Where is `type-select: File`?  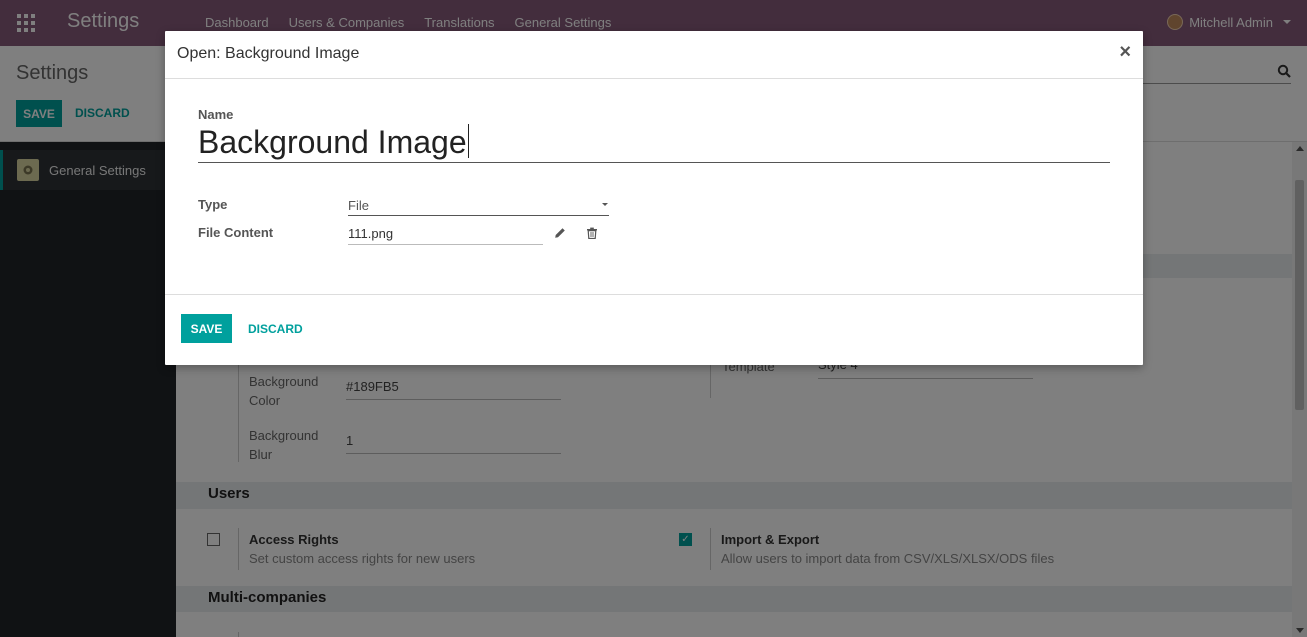
type-select: File is located at coordinates (478, 206).